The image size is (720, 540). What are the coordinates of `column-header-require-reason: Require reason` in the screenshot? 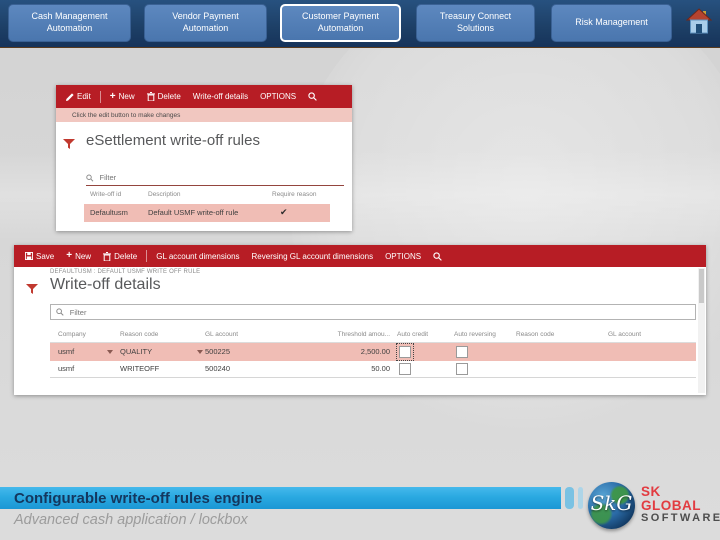 It's located at (294, 194).